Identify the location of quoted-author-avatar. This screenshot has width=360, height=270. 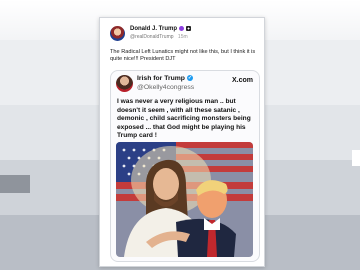
(124, 83).